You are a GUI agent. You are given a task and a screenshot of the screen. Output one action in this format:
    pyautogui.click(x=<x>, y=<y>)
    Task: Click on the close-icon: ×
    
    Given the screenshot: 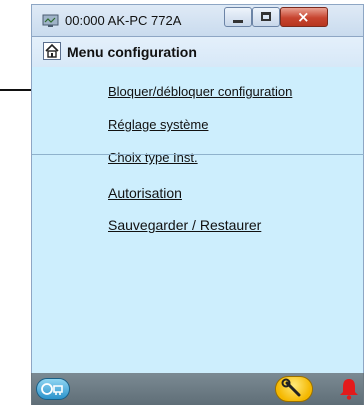 What is the action you would take?
    pyautogui.click(x=303, y=17)
    